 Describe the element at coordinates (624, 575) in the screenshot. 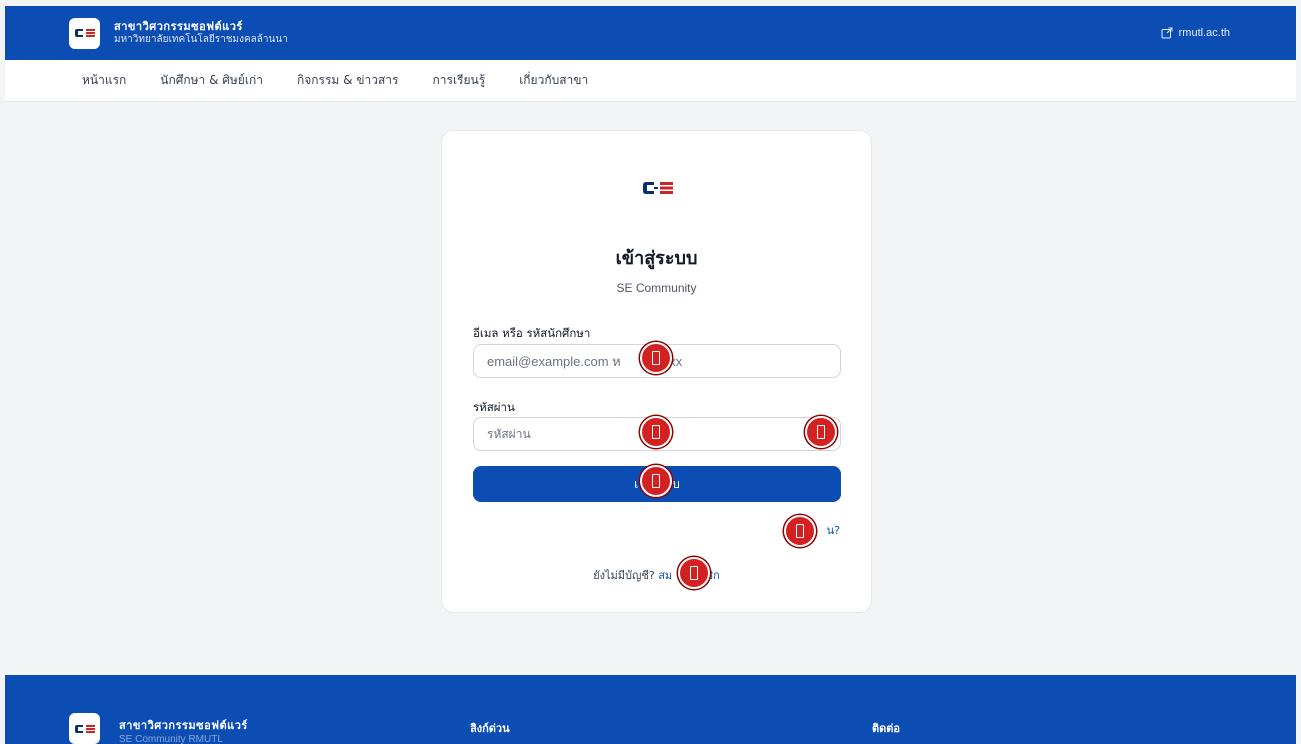

I see `signup-prefix: ยังไม่มีบัญชี?` at that location.